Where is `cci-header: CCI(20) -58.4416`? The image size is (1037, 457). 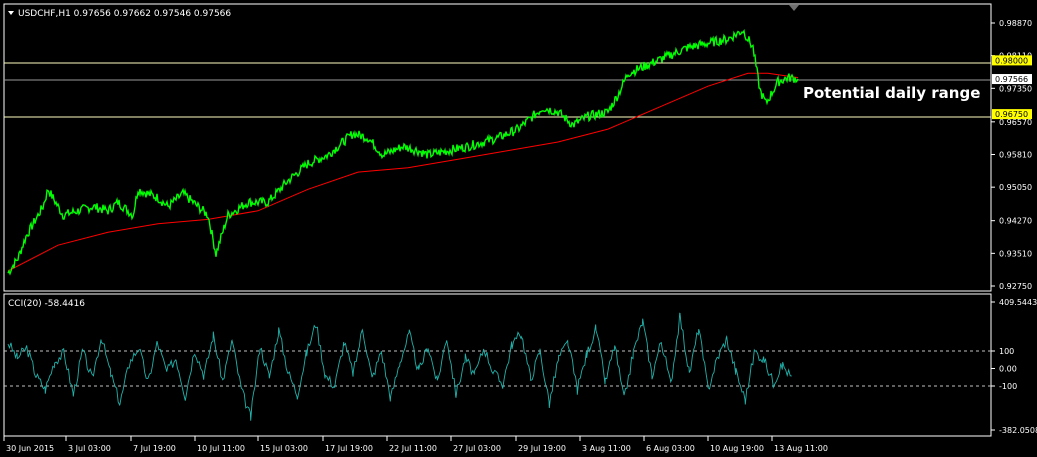
cci-header: CCI(20) -58.4416 is located at coordinates (46, 304).